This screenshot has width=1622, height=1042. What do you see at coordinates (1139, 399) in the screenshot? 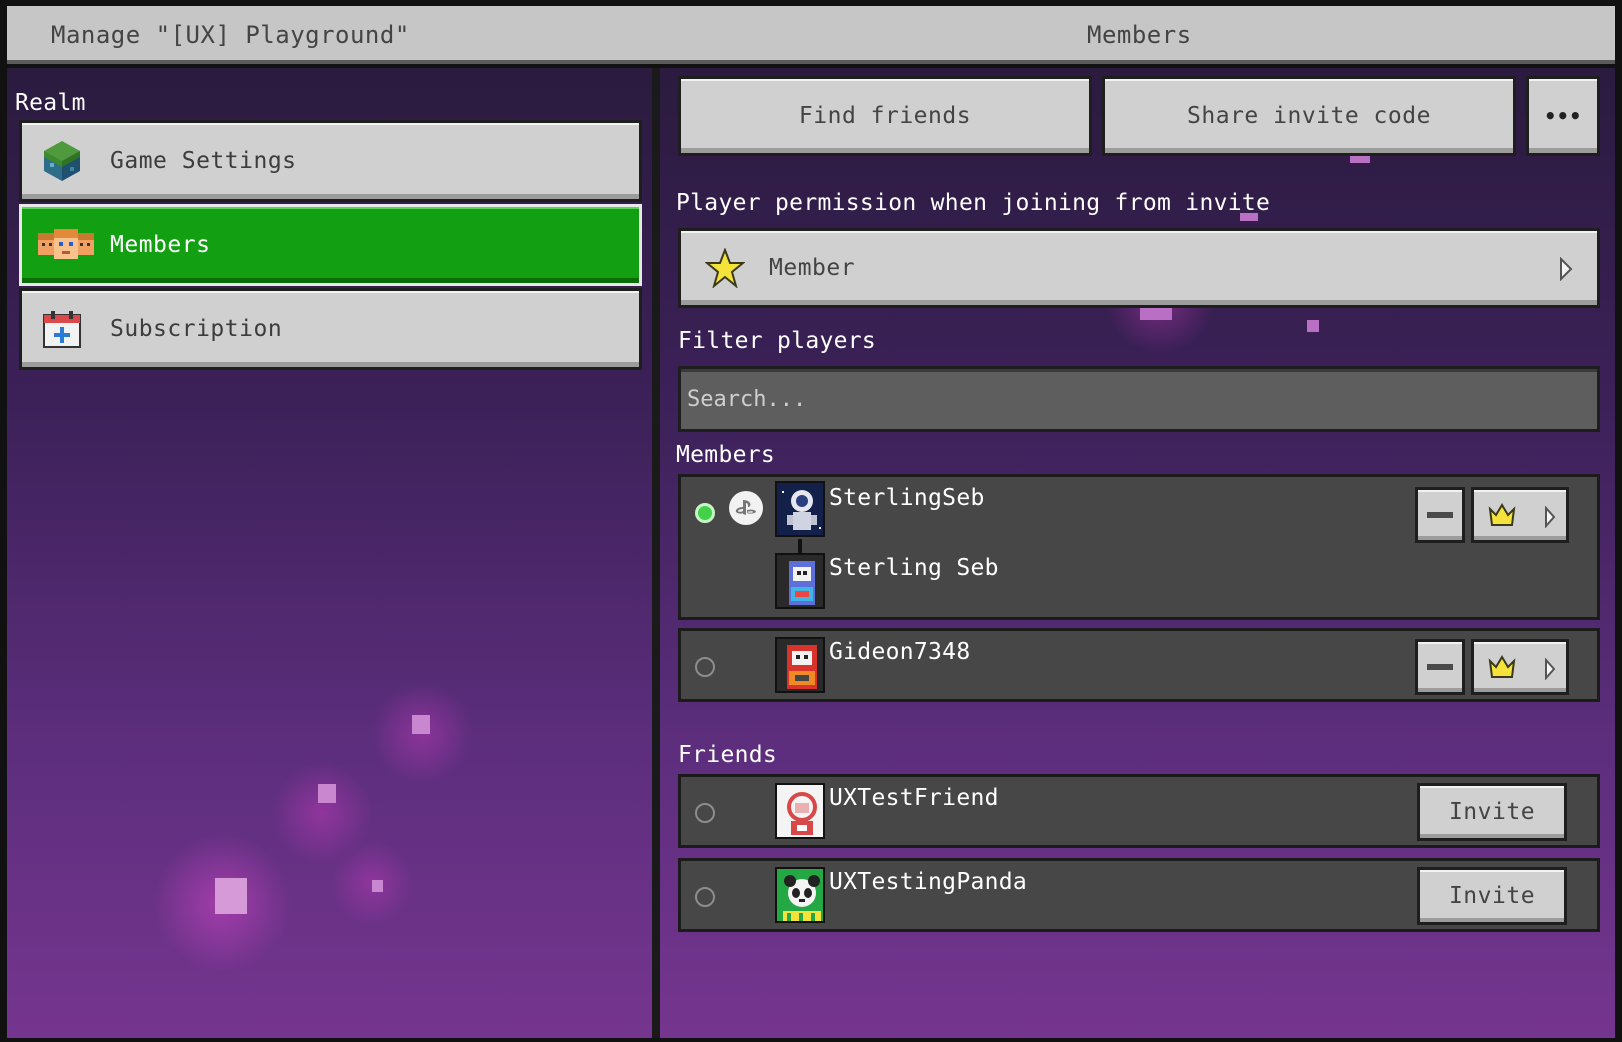
I see `search-input` at bounding box center [1139, 399].